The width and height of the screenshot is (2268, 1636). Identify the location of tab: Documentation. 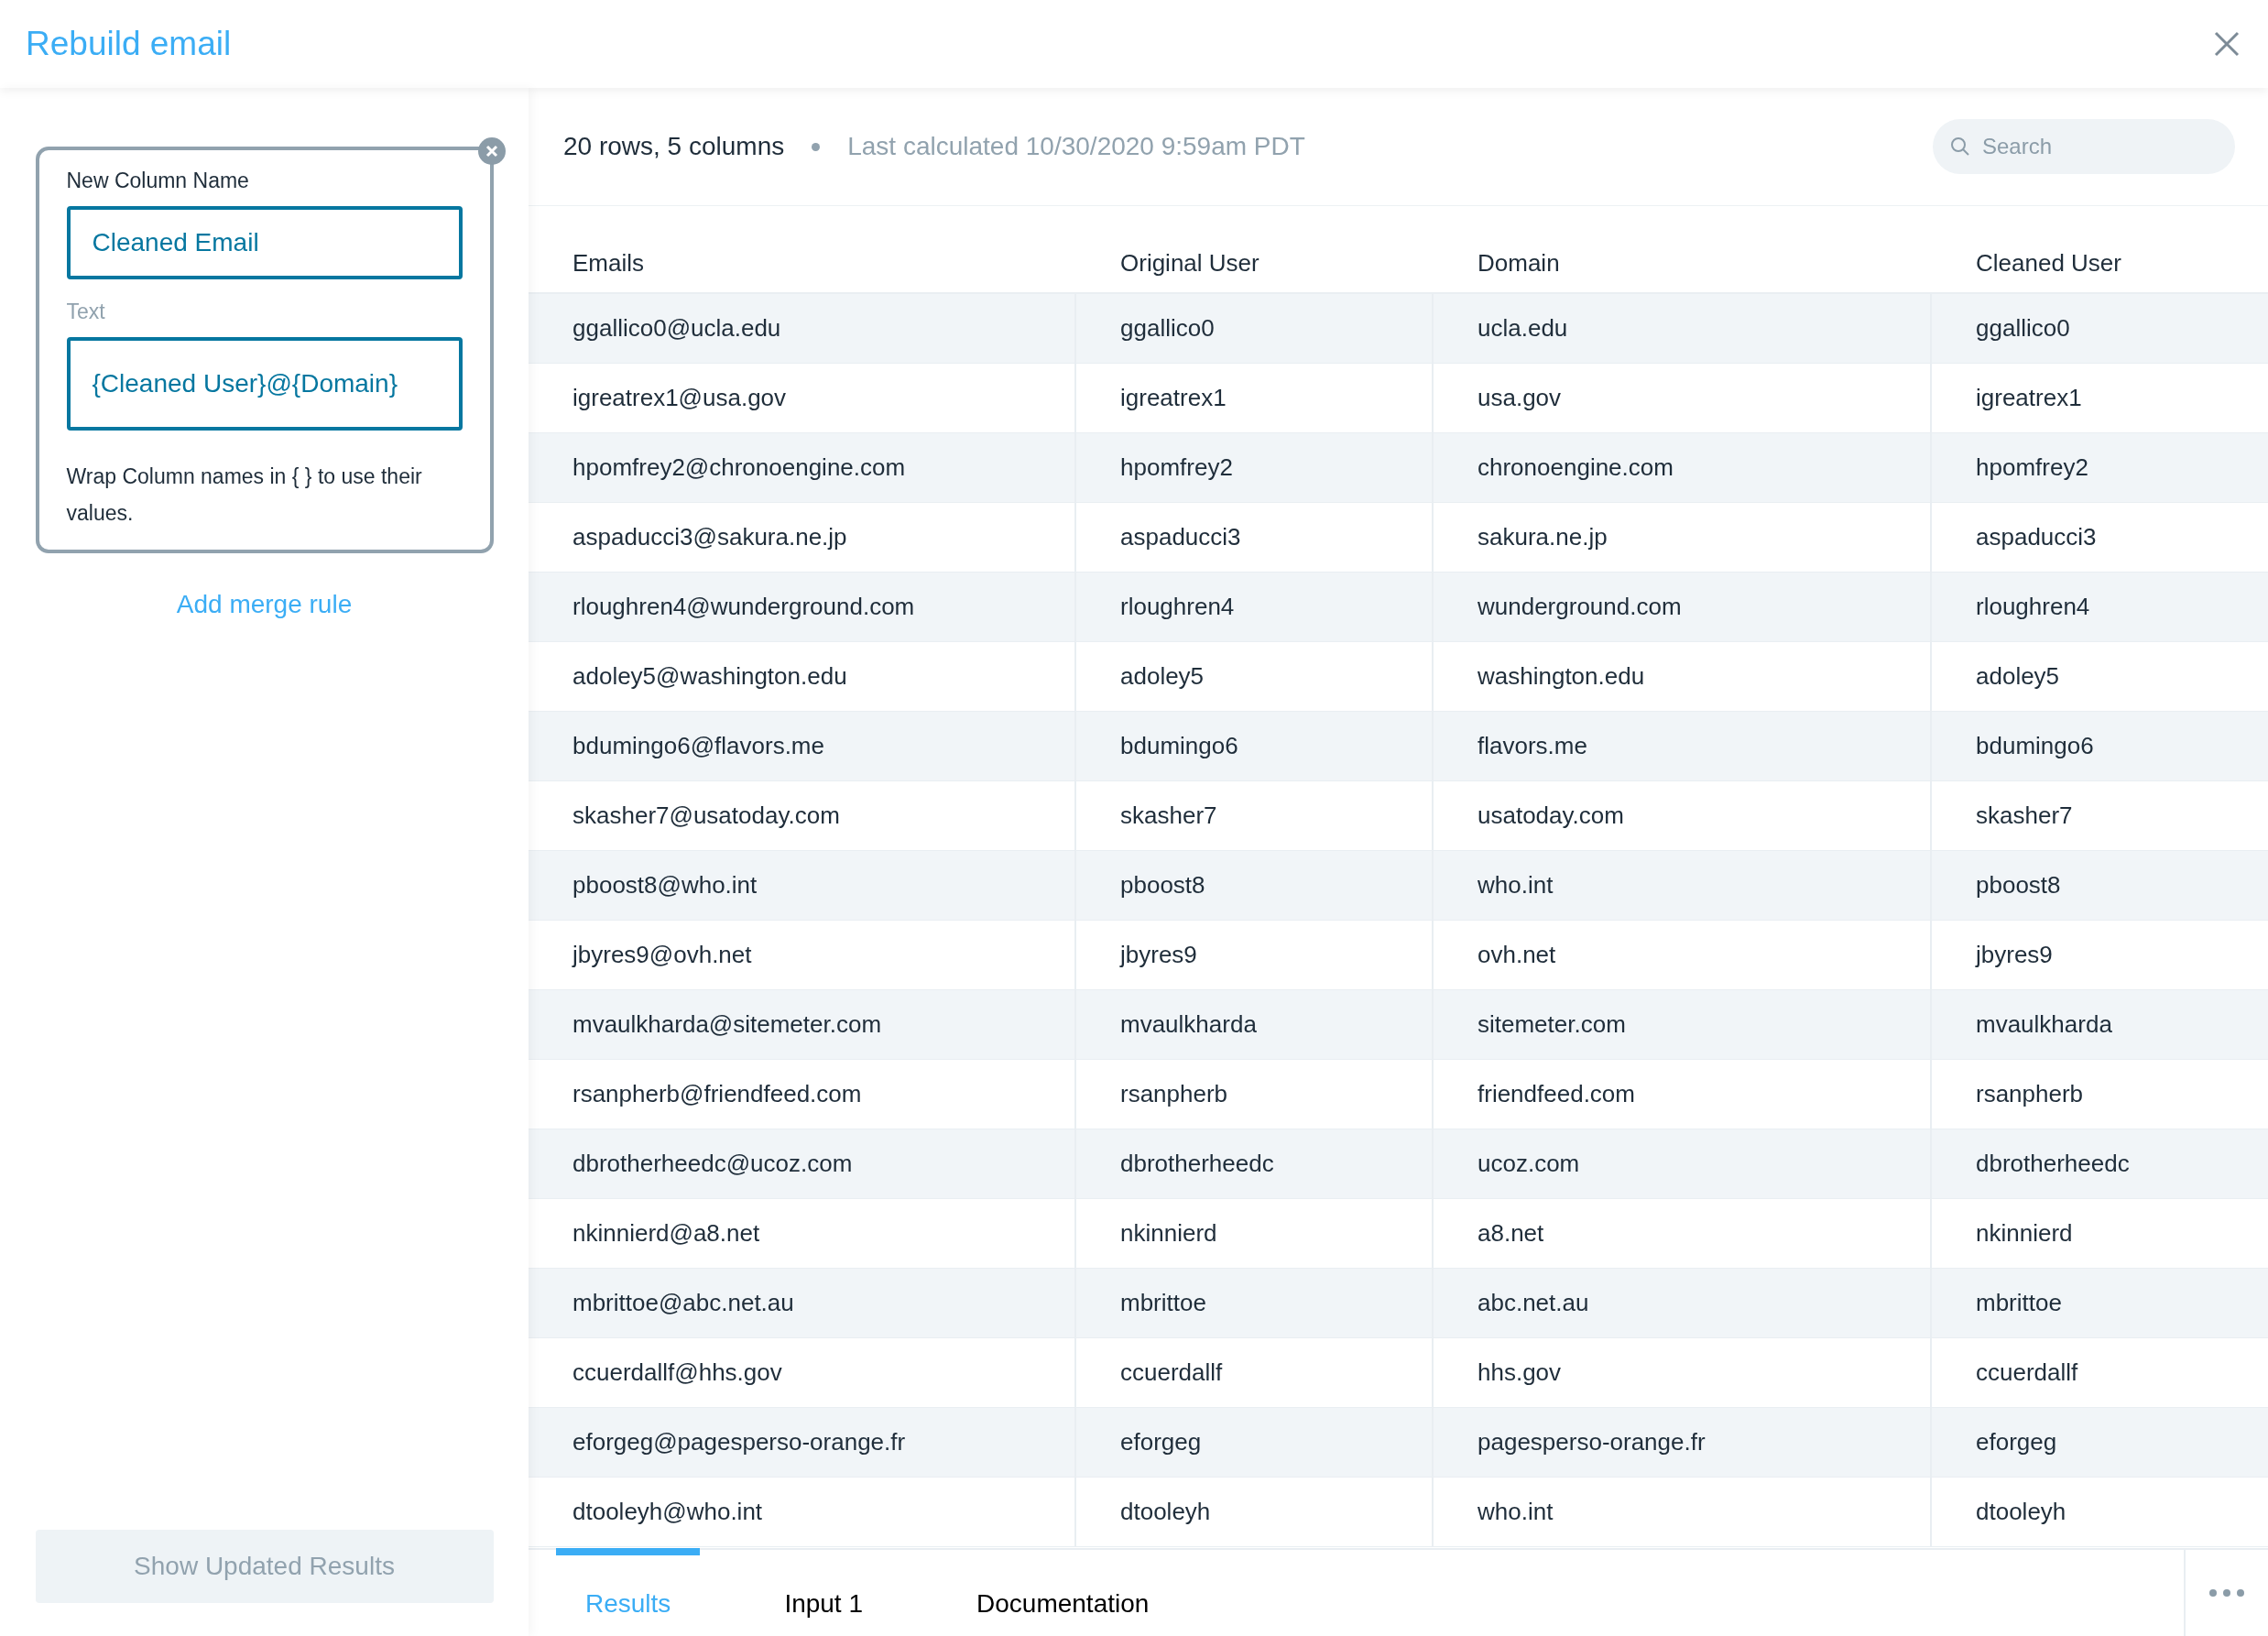
(1063, 1592).